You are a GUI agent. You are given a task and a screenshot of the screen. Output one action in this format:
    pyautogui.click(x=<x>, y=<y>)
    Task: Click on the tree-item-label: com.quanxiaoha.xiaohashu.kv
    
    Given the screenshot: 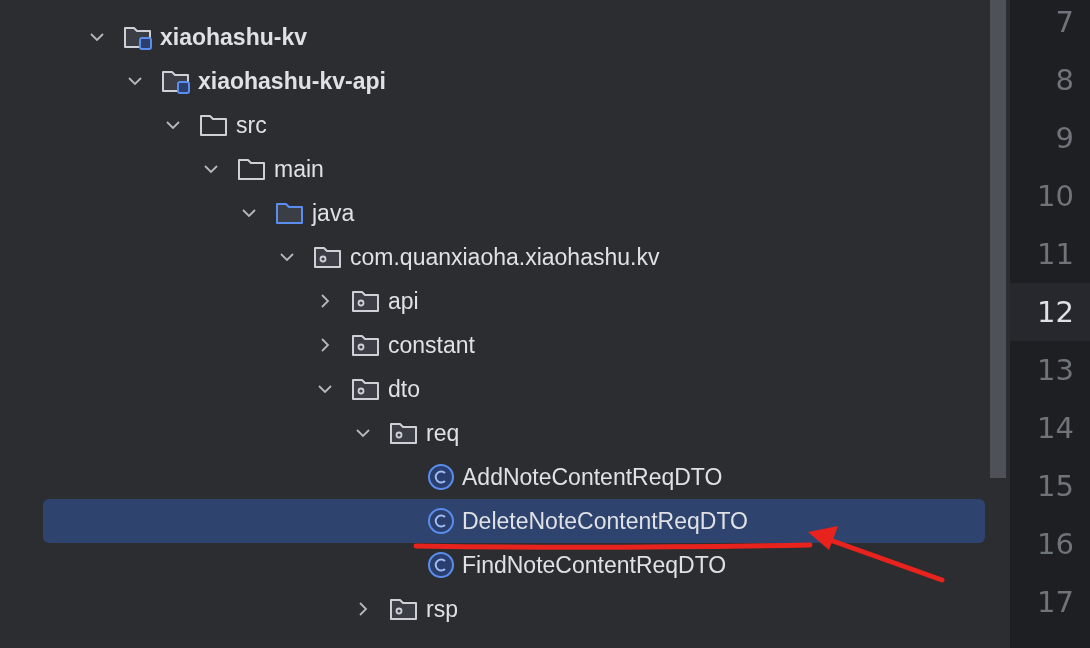 What is the action you would take?
    pyautogui.click(x=505, y=257)
    